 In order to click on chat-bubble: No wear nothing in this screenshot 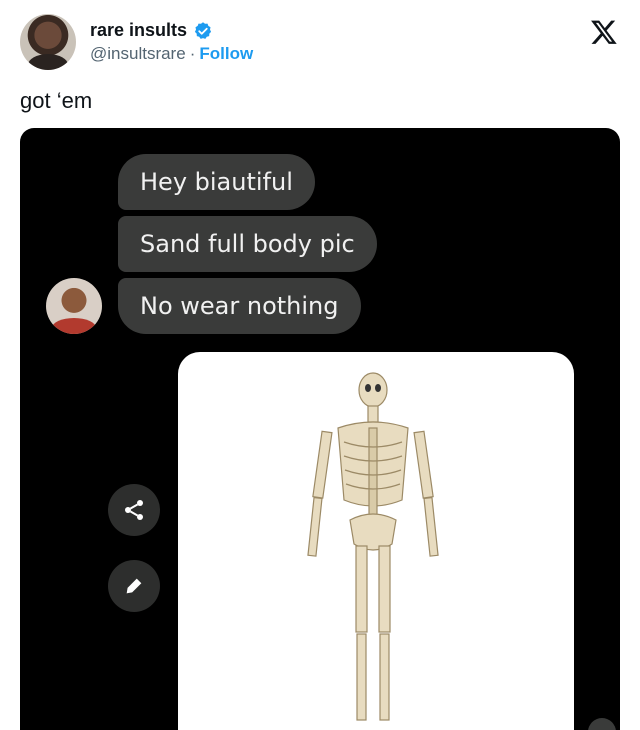, I will do `click(239, 306)`.